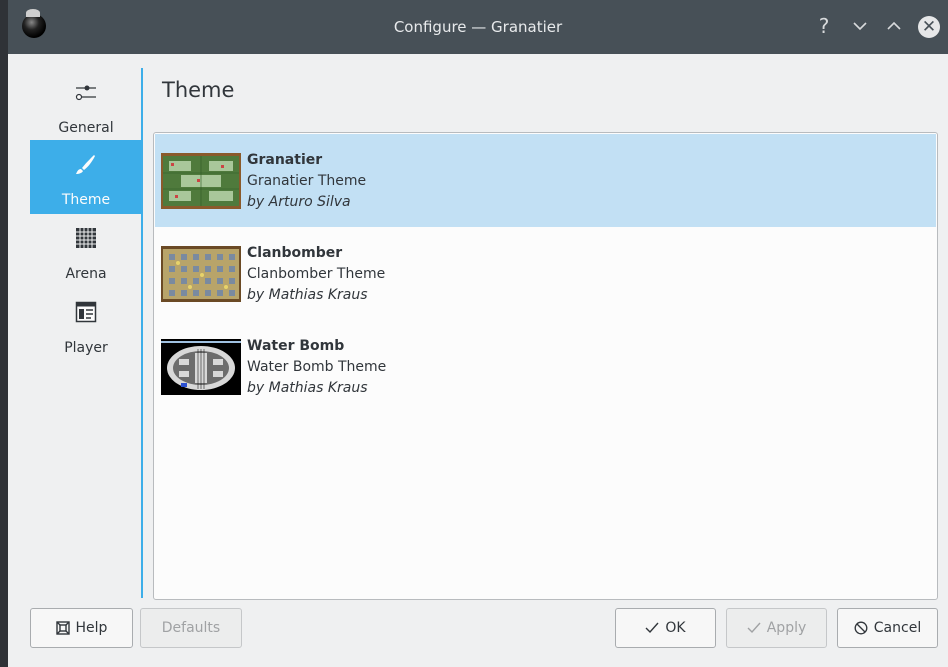  Describe the element at coordinates (861, 628) in the screenshot. I see `cancel-icon` at that location.